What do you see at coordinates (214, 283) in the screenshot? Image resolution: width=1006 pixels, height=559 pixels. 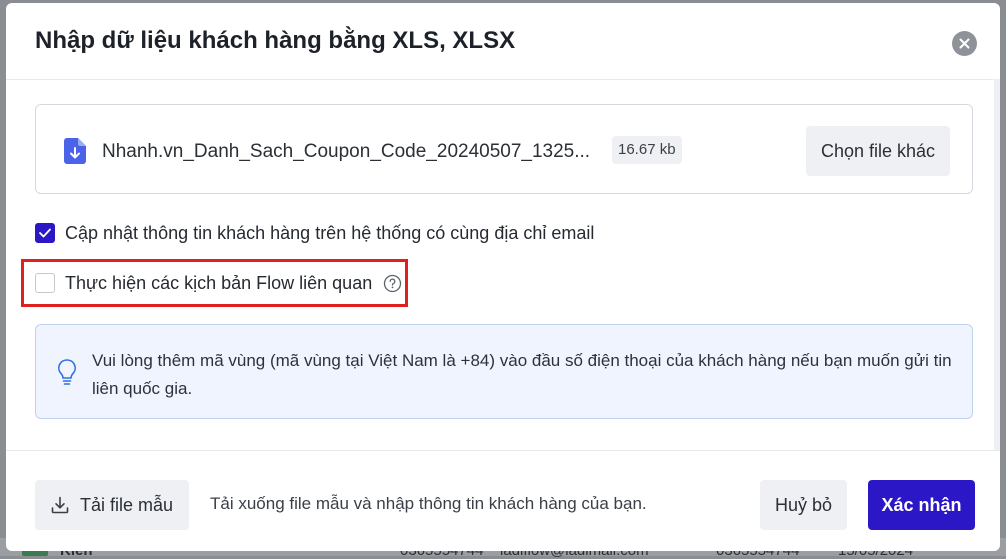 I see `highlight-annotation-box` at bounding box center [214, 283].